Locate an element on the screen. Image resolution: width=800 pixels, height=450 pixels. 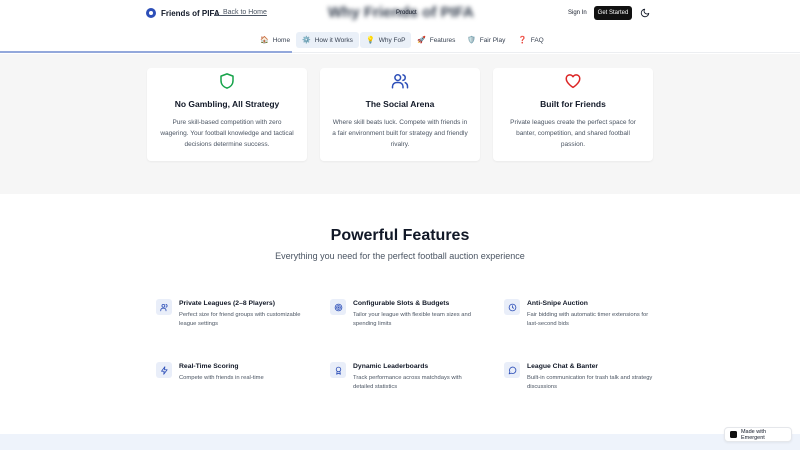
question-icon: ❓ is located at coordinates (522, 40).